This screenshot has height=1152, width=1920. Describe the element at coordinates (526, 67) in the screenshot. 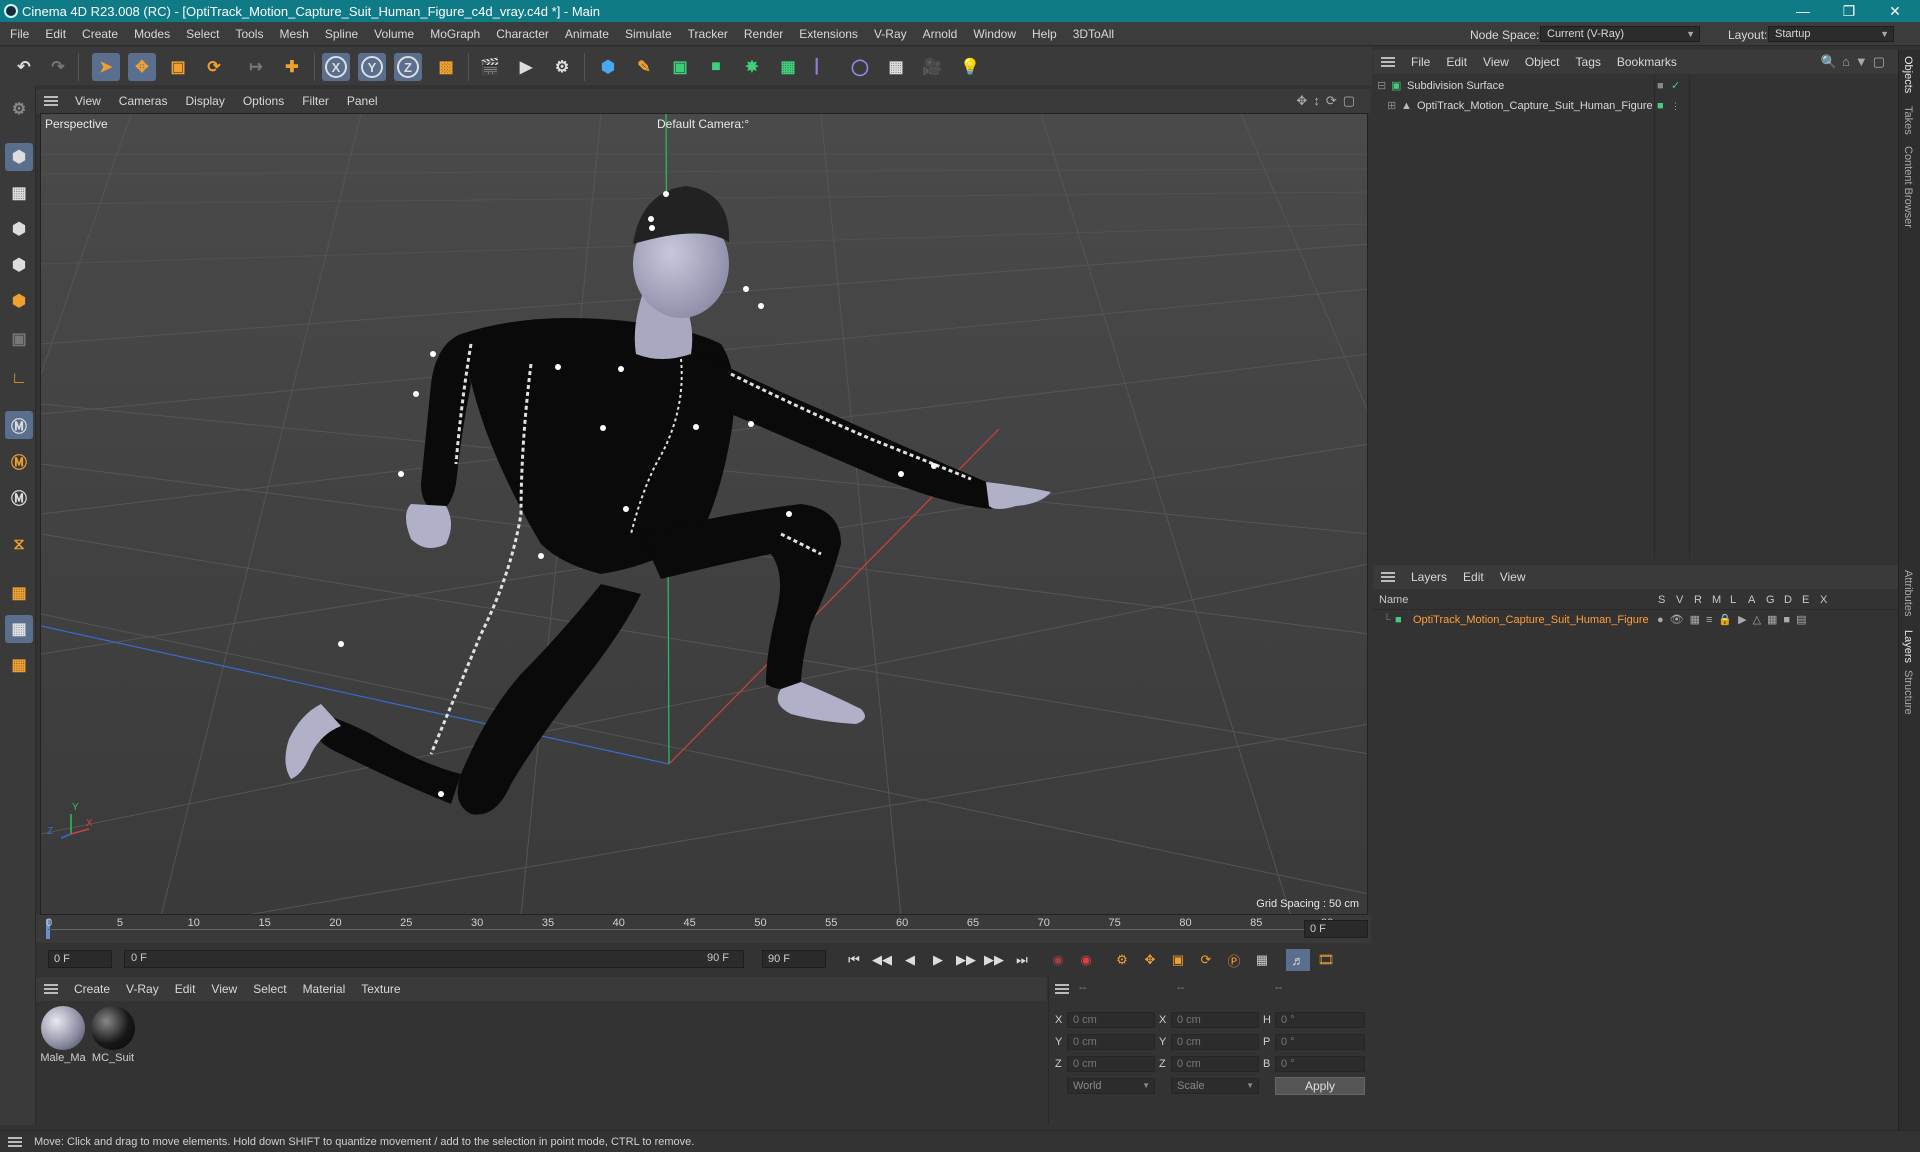

I see `render-picture-viewer-icon: ▶` at that location.